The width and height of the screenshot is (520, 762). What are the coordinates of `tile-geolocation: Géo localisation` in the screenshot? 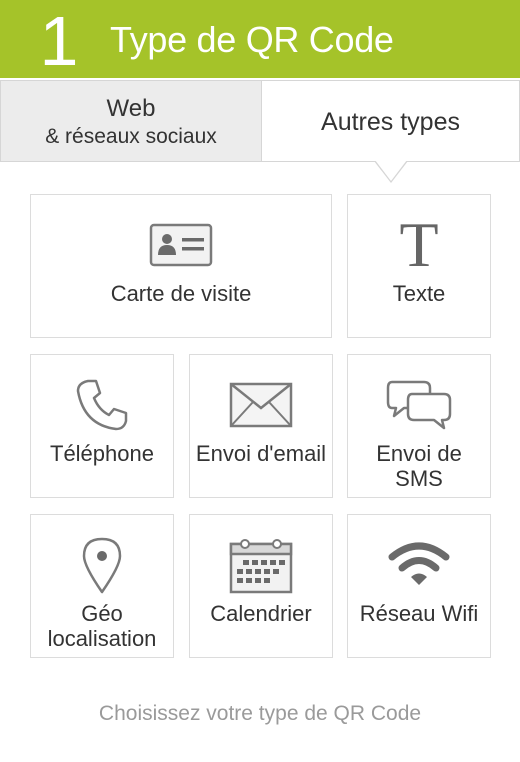 It's located at (102, 586).